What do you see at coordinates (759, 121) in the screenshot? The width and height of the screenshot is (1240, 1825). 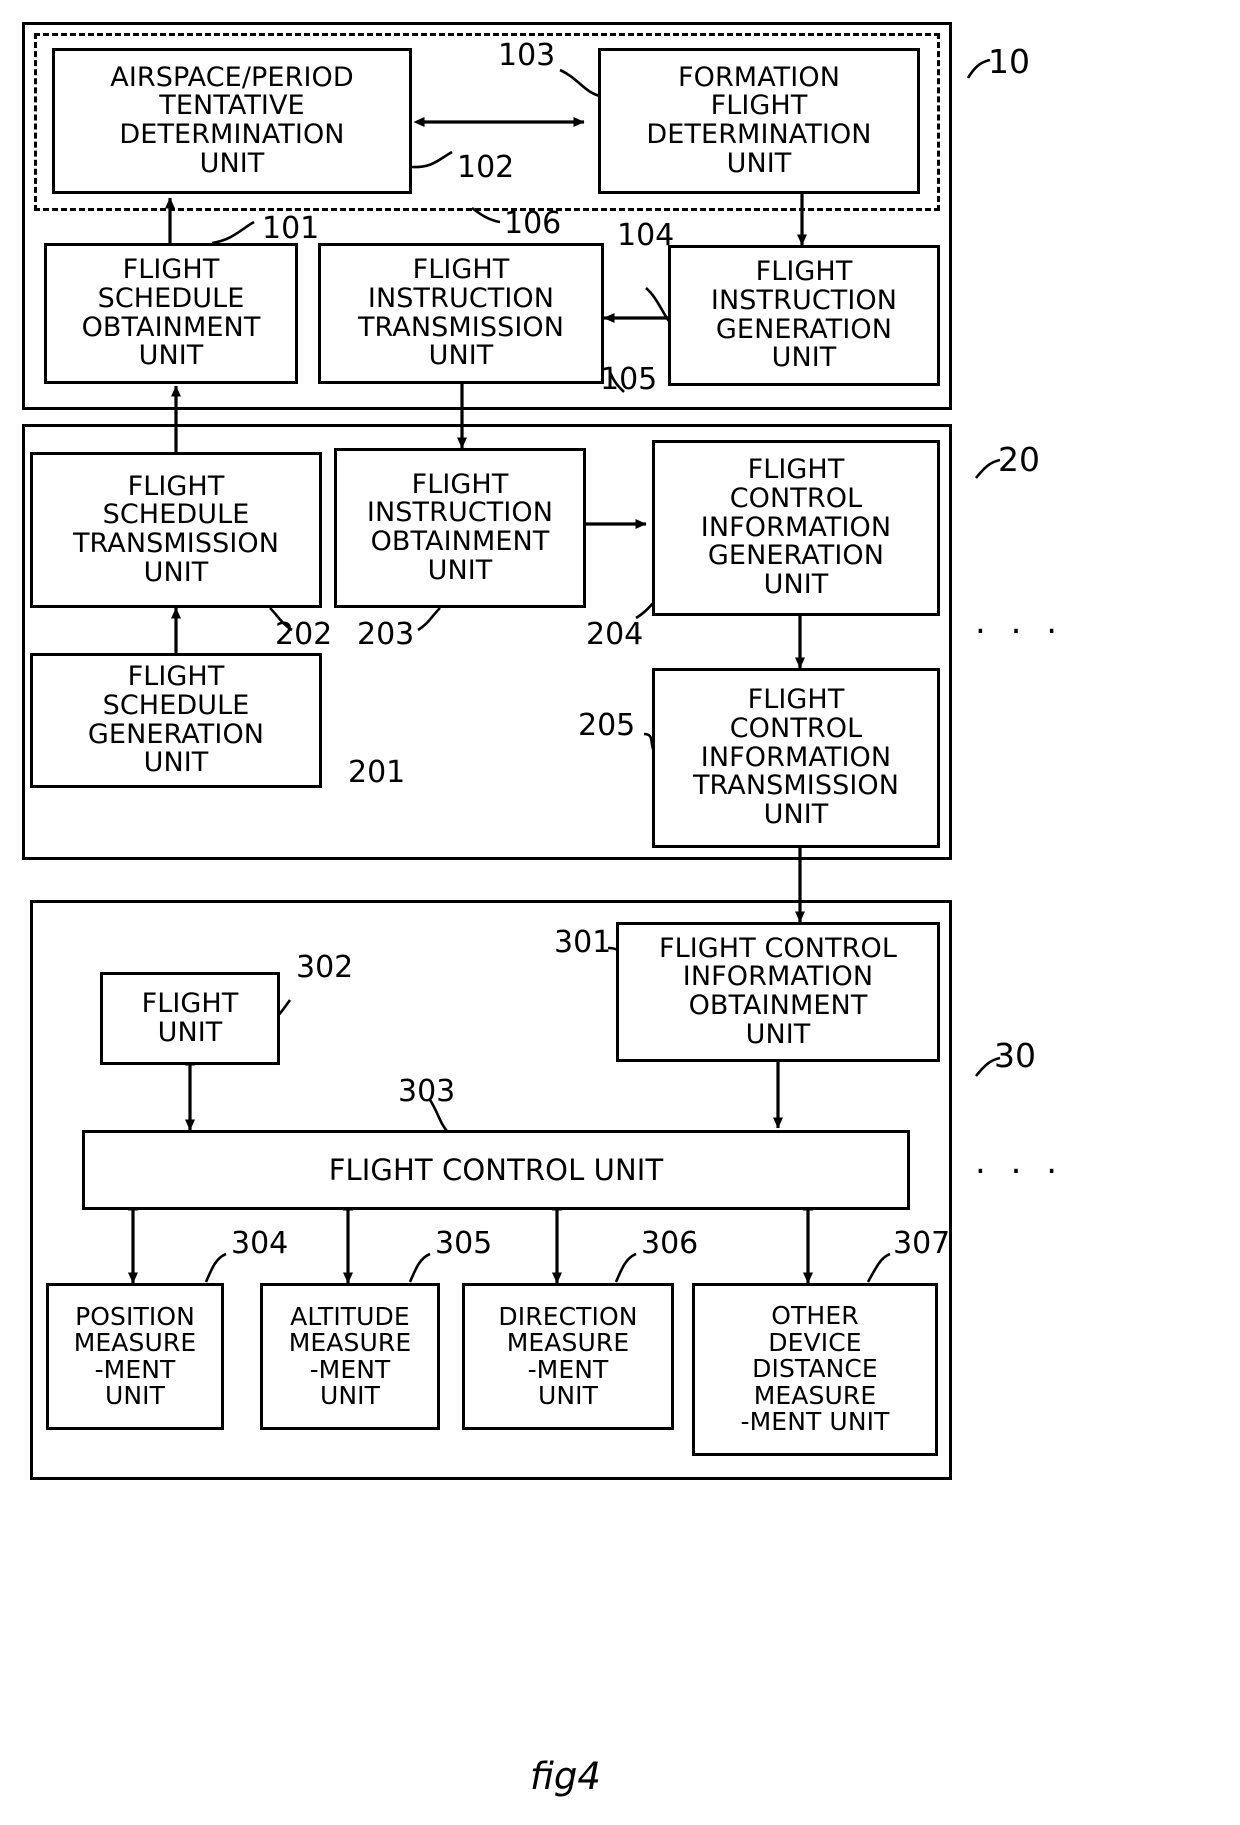 I see `block-formation-flight-determination-unit: FORMATION FLIGHT DETERMINATION UNIT` at bounding box center [759, 121].